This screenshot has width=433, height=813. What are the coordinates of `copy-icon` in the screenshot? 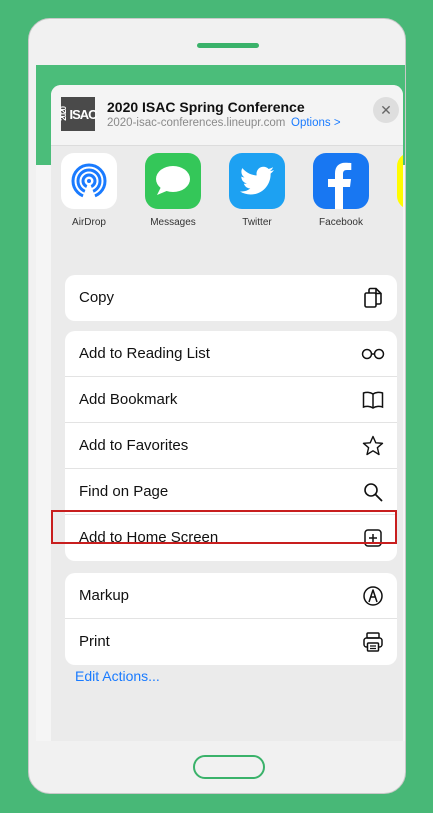 It's located at (373, 298).